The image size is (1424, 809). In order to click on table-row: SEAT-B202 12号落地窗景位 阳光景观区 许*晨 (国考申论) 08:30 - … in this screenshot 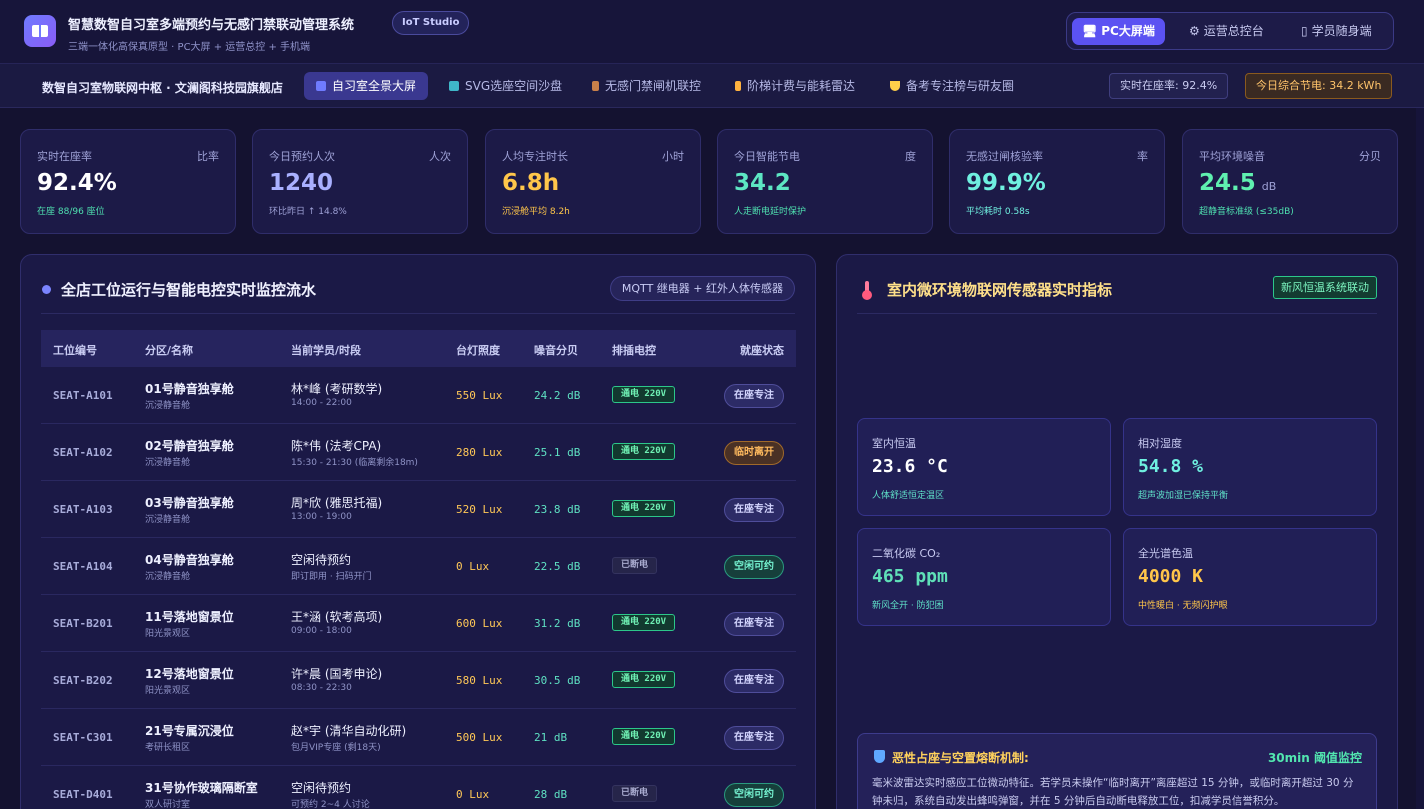, I will do `click(418, 680)`.